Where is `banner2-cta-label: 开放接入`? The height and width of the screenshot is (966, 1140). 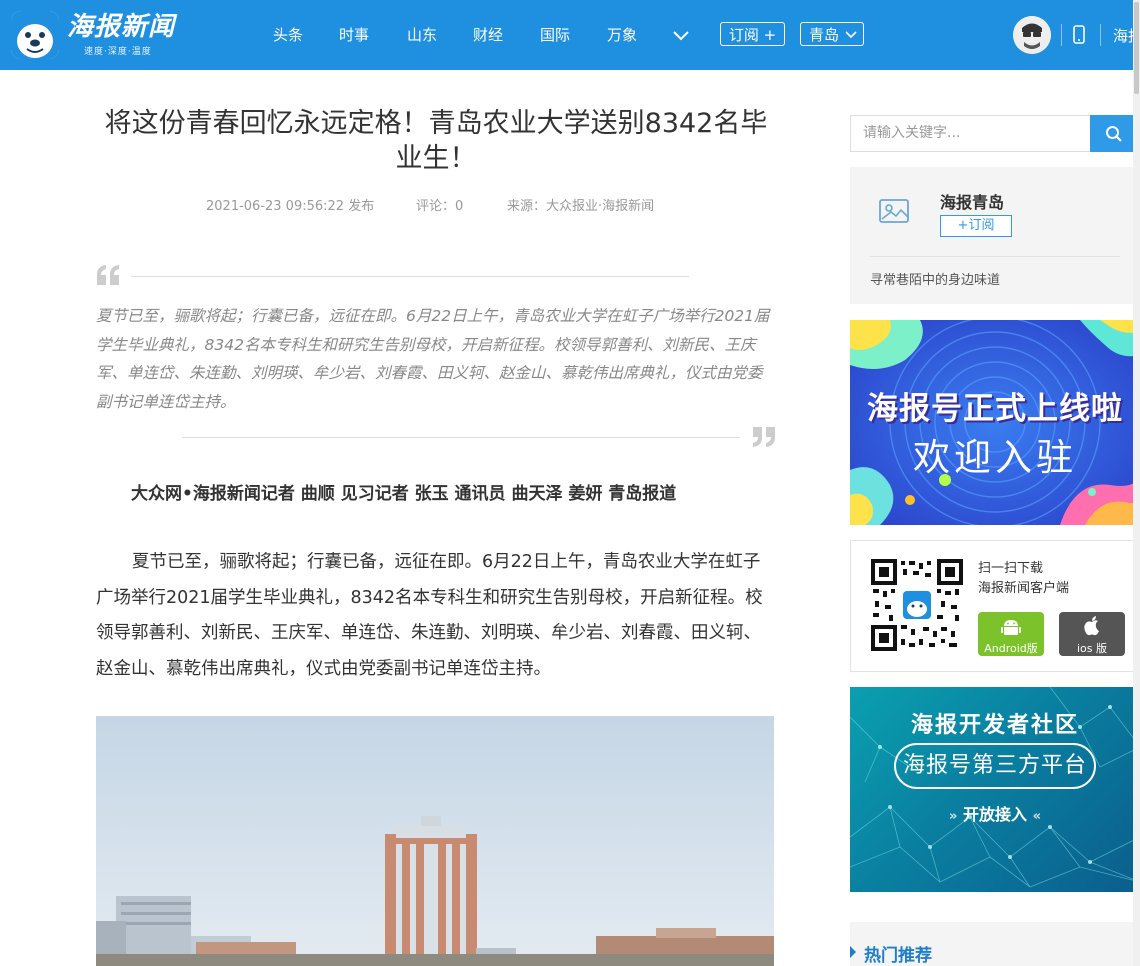
banner2-cta-label: 开放接入 is located at coordinates (994, 814).